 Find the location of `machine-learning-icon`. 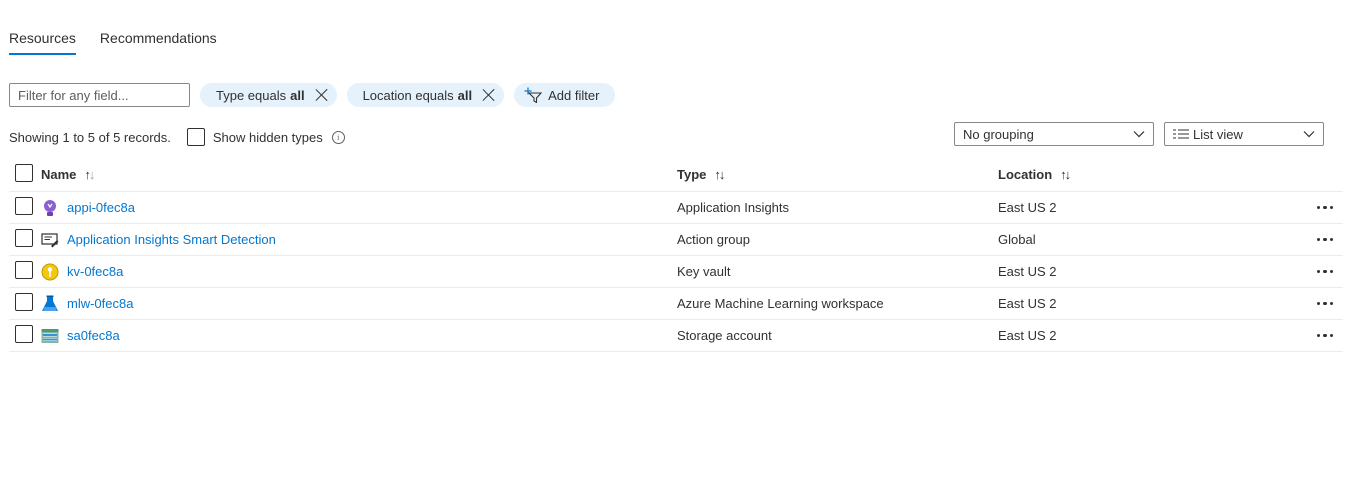

machine-learning-icon is located at coordinates (50, 303).